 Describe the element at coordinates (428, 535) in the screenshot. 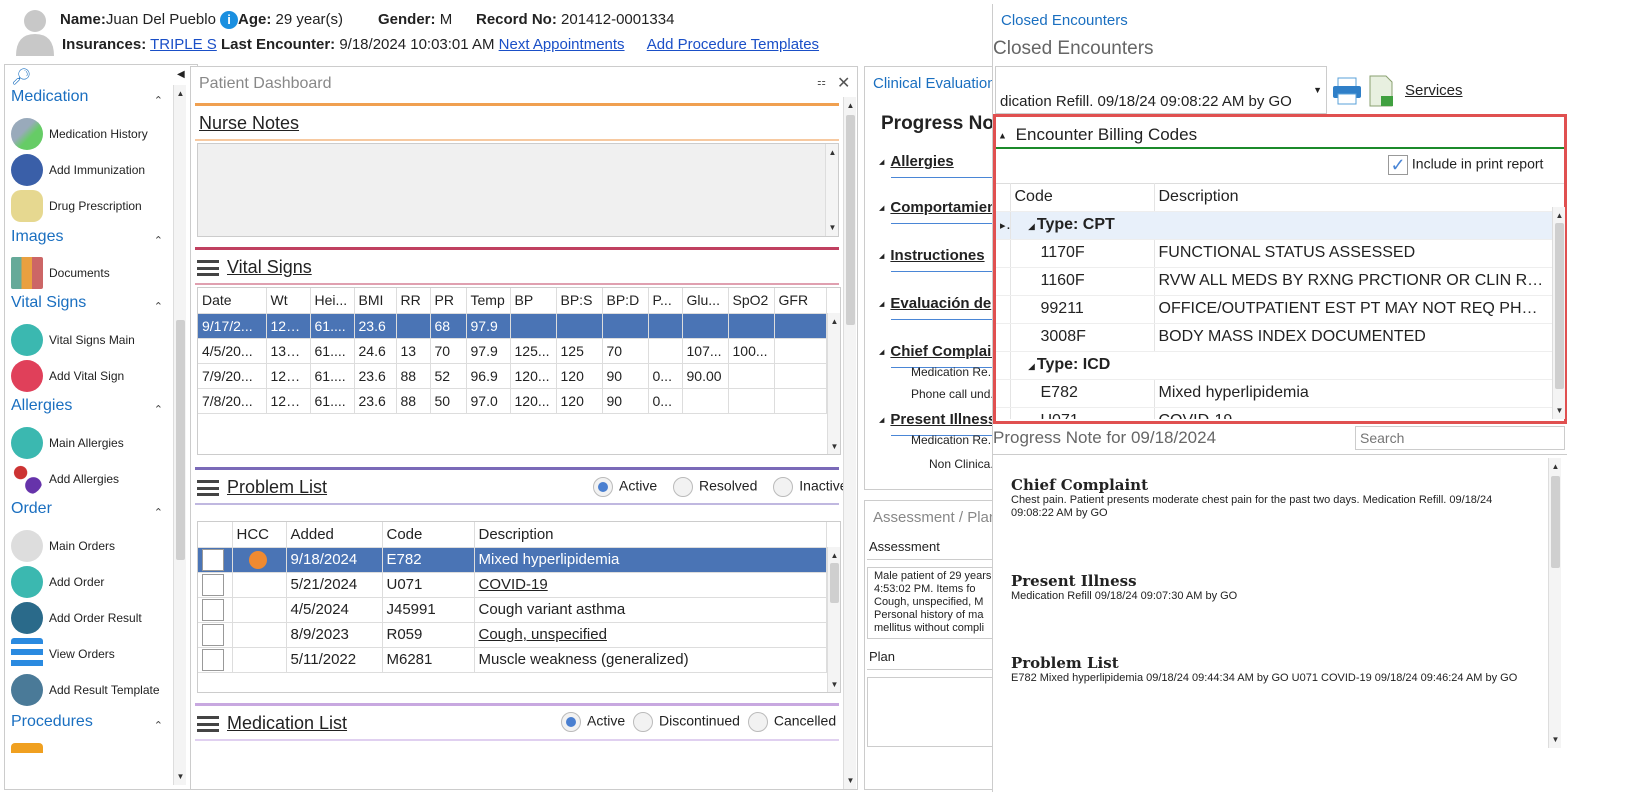

I see `problem-column-header: Code` at that location.